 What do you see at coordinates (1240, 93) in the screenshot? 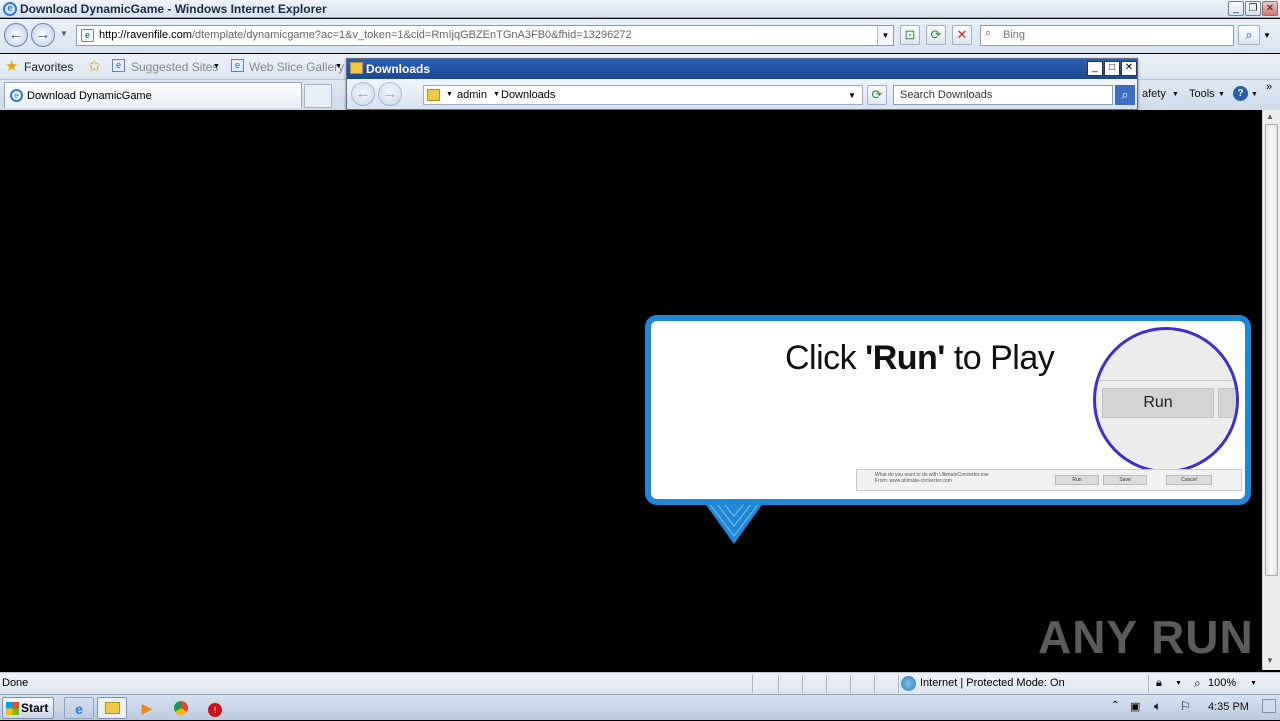
I see `help-icon: ?` at bounding box center [1240, 93].